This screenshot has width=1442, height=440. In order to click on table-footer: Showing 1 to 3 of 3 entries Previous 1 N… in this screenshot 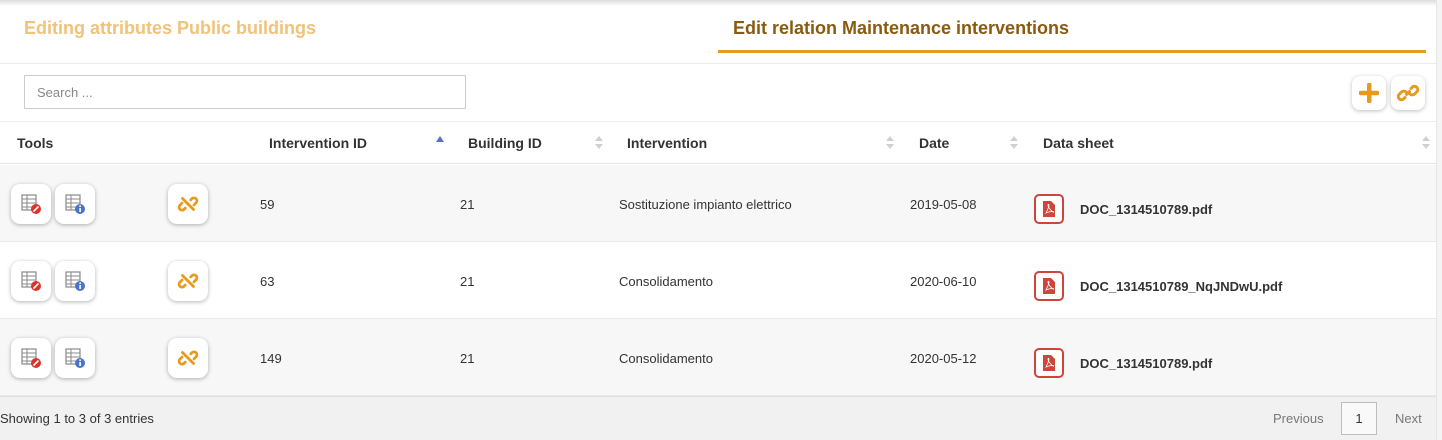, I will do `click(718, 418)`.